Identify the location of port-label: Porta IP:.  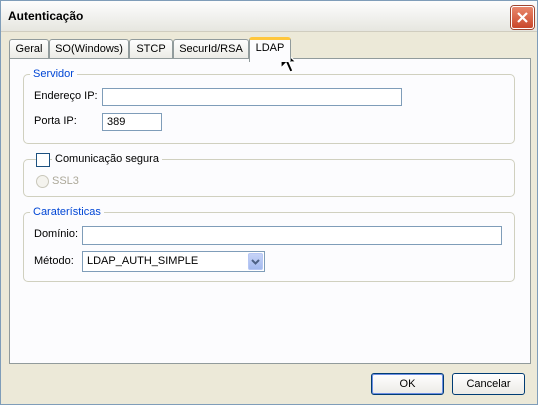
(55, 121).